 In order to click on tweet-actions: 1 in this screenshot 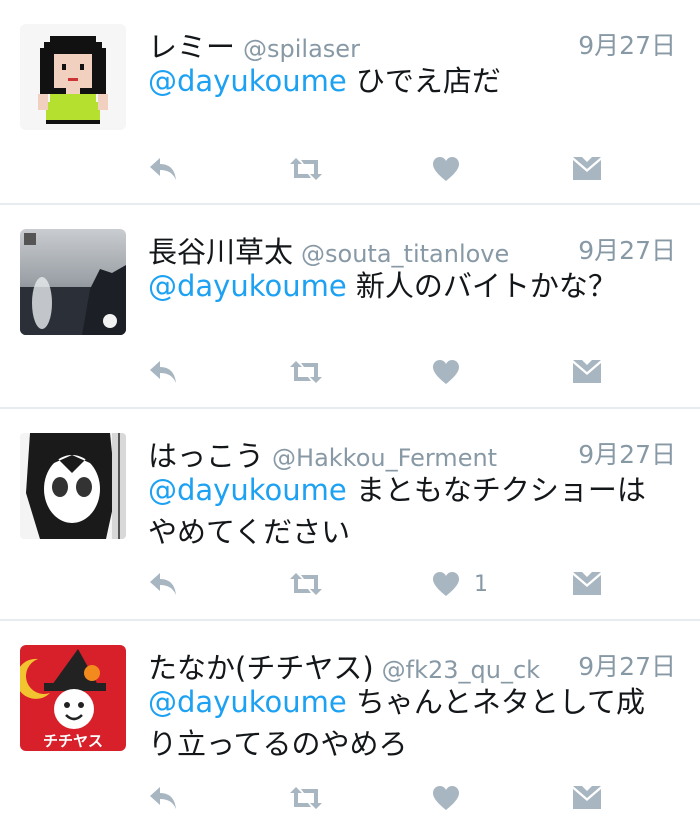, I will do `click(378, 584)`.